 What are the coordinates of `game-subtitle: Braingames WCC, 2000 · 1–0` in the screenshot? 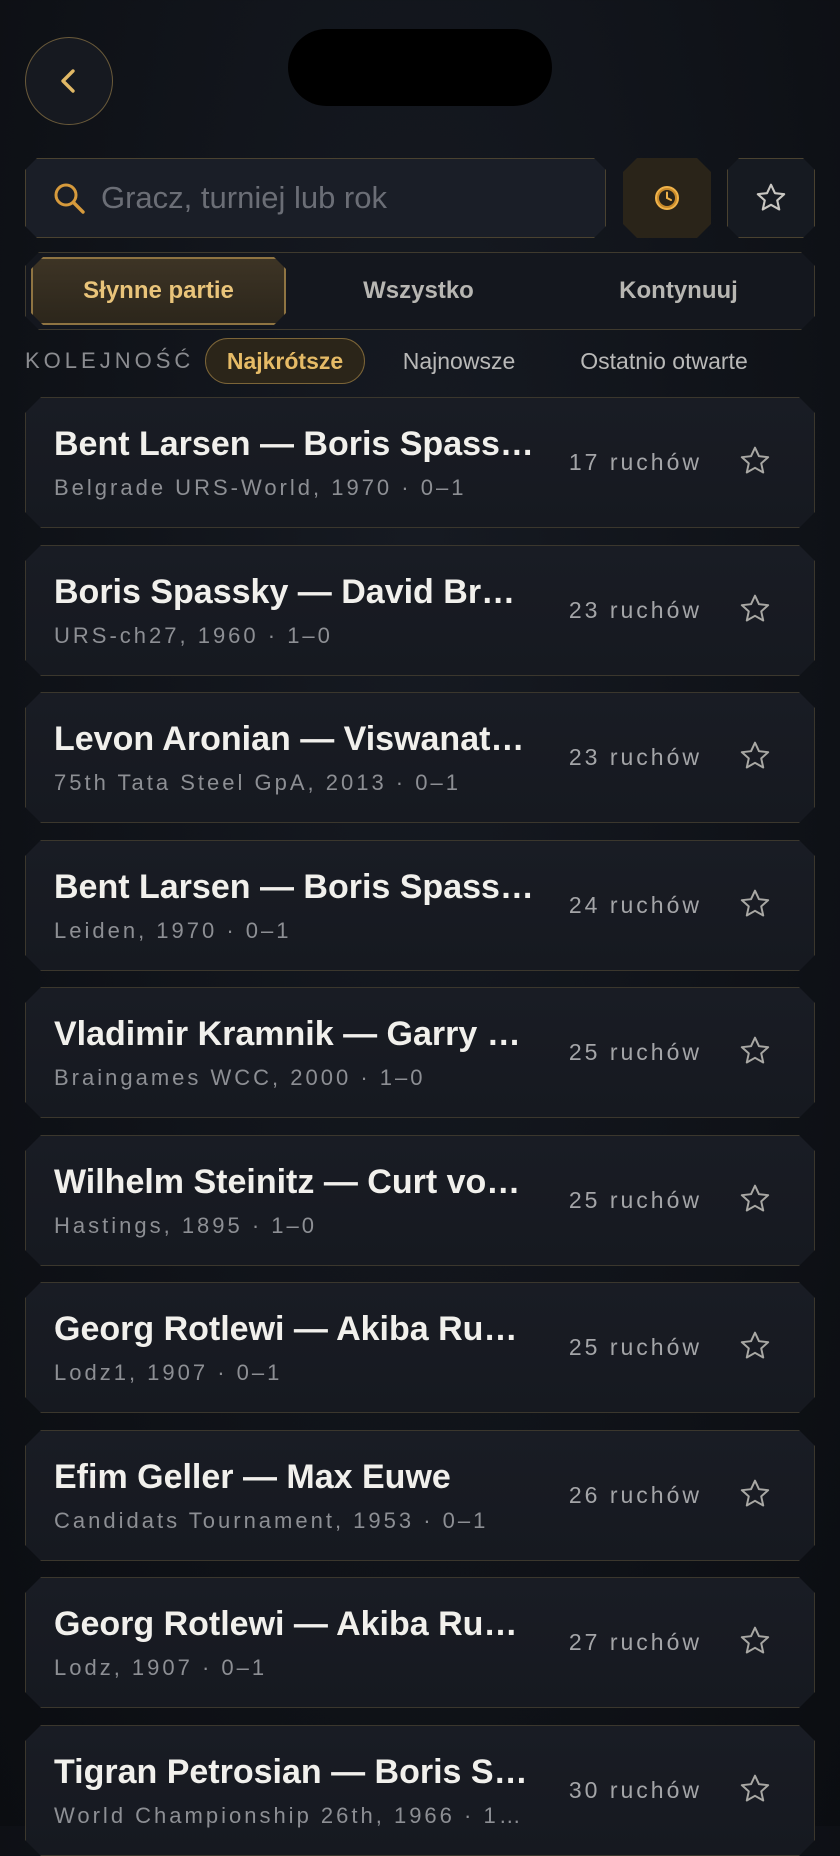 It's located at (240, 1077).